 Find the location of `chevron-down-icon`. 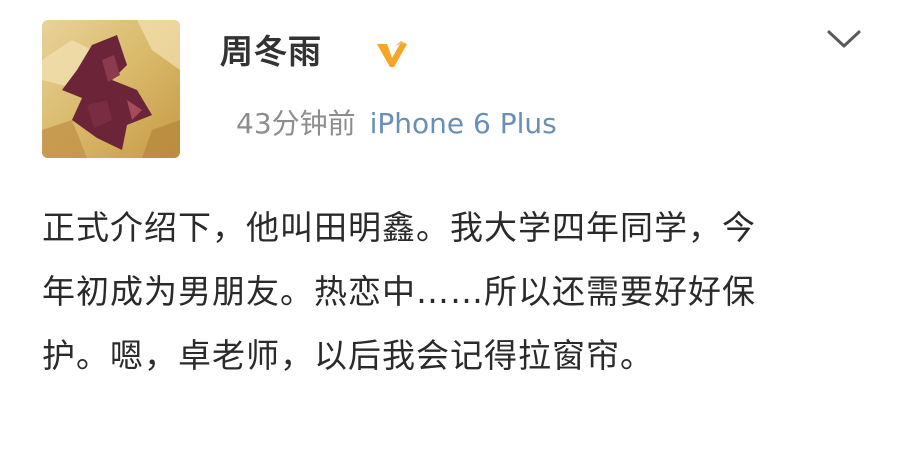

chevron-down-icon is located at coordinates (844, 39).